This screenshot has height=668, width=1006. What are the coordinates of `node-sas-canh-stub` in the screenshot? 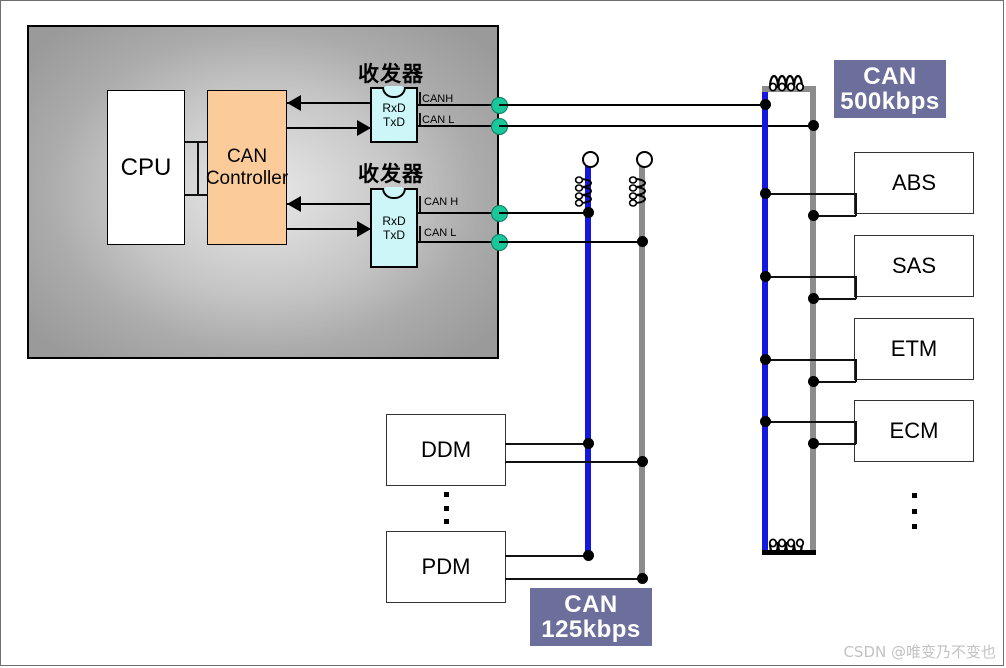 It's located at (810, 277).